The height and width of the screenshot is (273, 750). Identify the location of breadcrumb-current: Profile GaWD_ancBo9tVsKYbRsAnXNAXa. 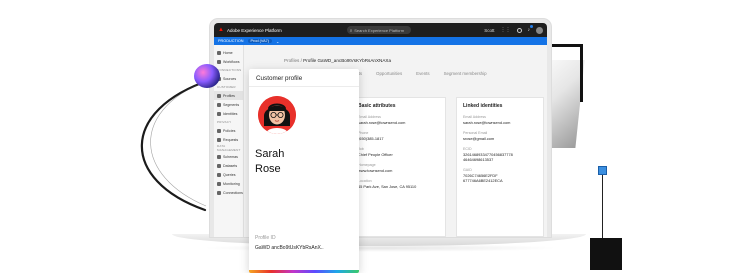
(347, 60).